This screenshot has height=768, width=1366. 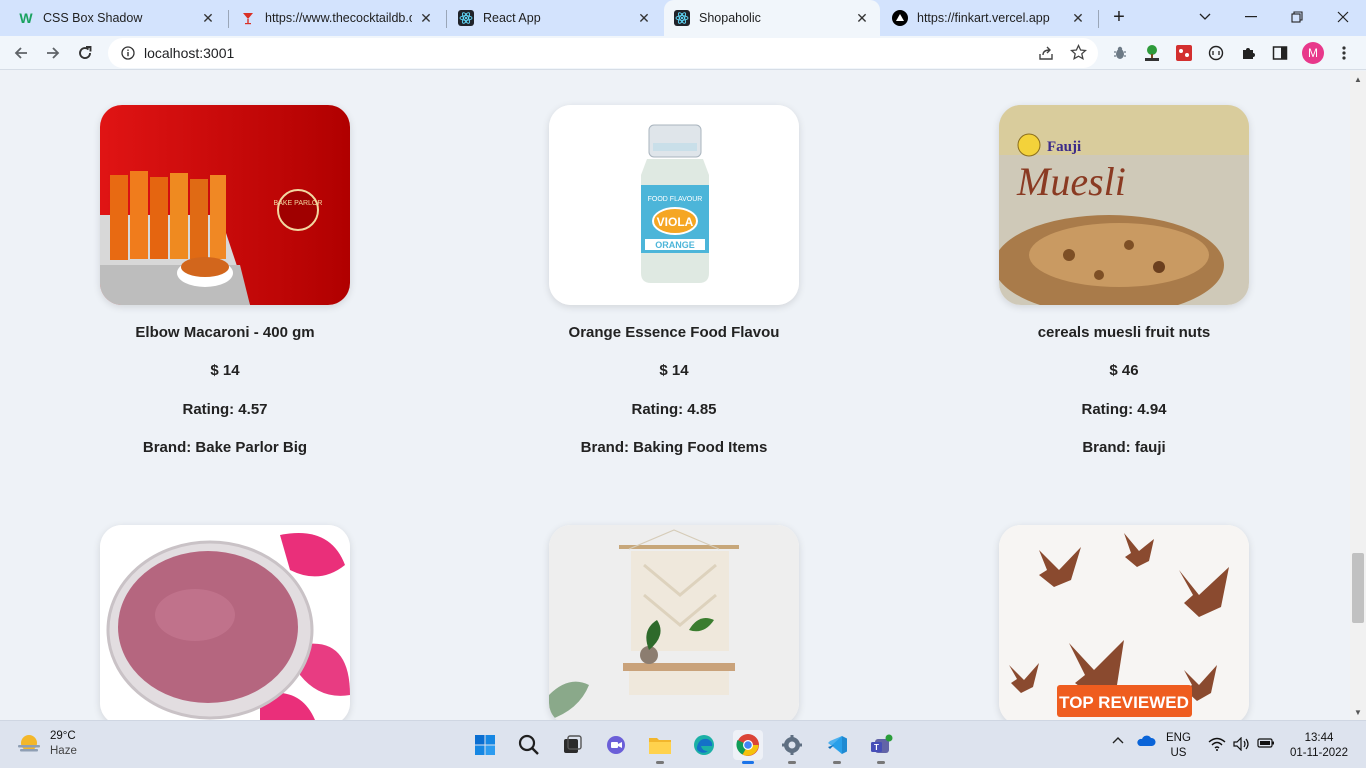 What do you see at coordinates (1319, 753) in the screenshot?
I see `clock-date: 01-11-2022` at bounding box center [1319, 753].